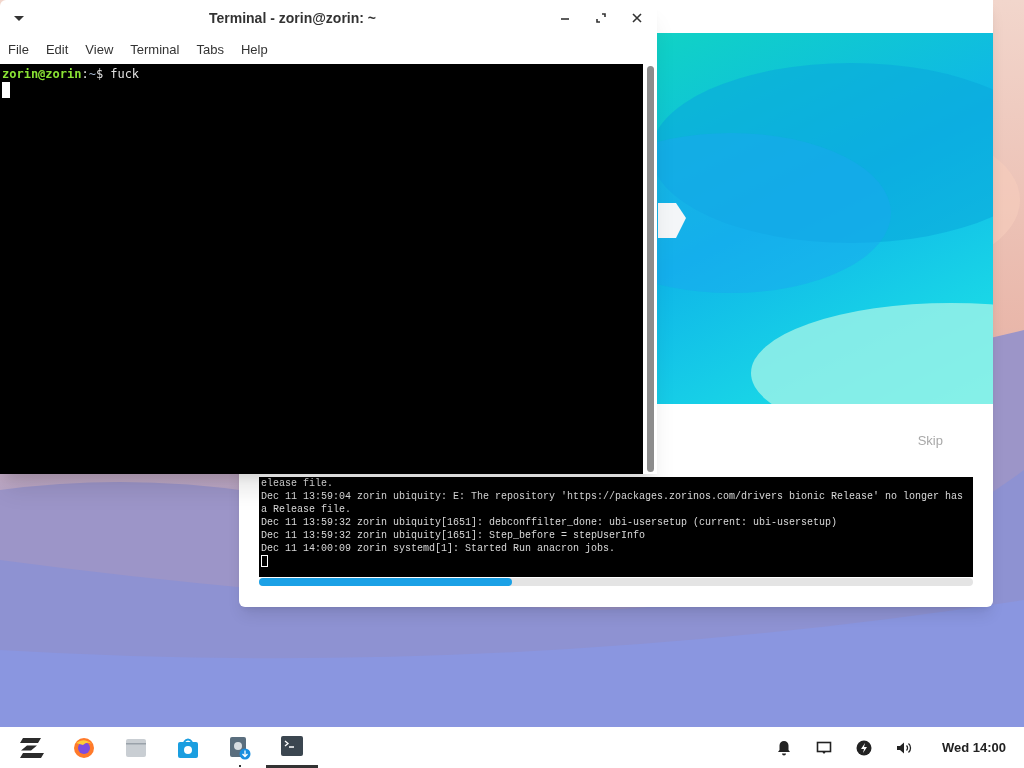 This screenshot has height=768, width=1024. What do you see at coordinates (136, 747) in the screenshot?
I see `folder-icon` at bounding box center [136, 747].